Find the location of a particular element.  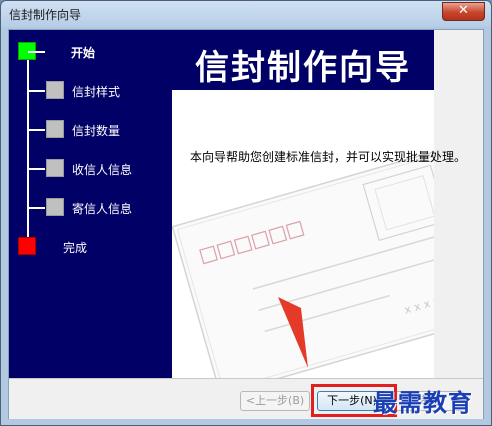

step-envelope-count: 信封数量 is located at coordinates (90, 130).